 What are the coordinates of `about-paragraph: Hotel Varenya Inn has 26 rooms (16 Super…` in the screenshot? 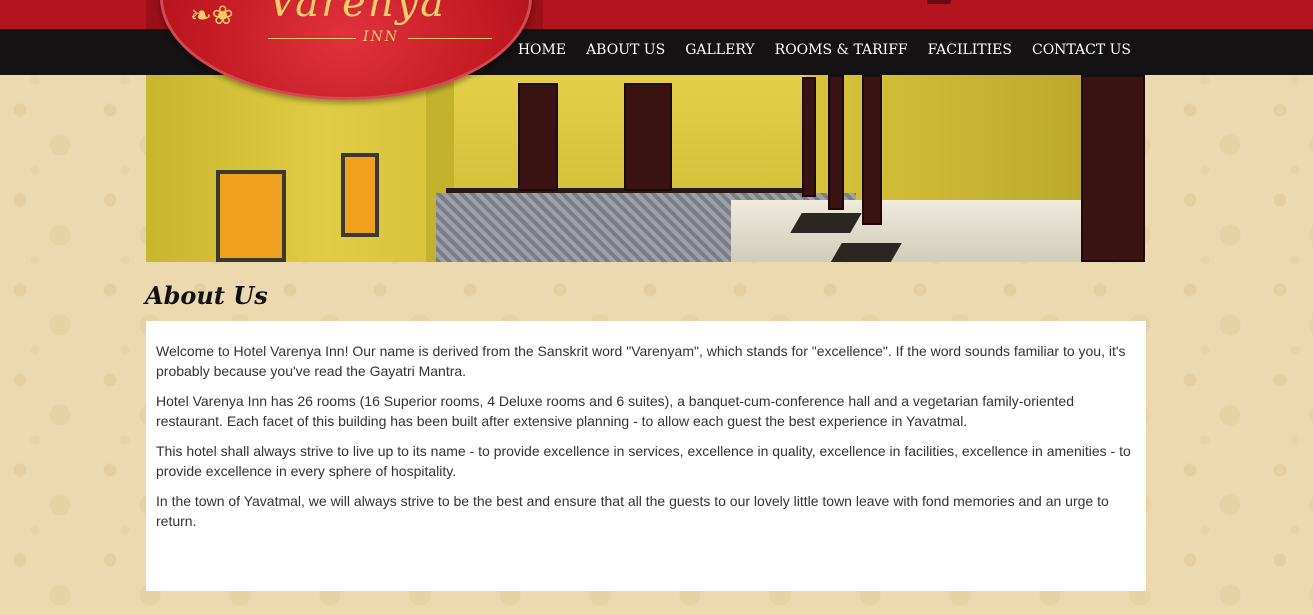 It's located at (615, 411).